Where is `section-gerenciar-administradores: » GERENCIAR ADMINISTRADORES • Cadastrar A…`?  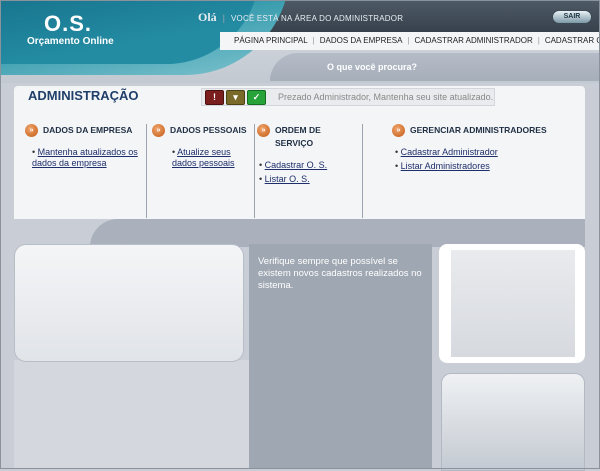
section-gerenciar-administradores: » GERENCIAR ADMINISTRADORES • Cadastrar A… is located at coordinates (482, 149).